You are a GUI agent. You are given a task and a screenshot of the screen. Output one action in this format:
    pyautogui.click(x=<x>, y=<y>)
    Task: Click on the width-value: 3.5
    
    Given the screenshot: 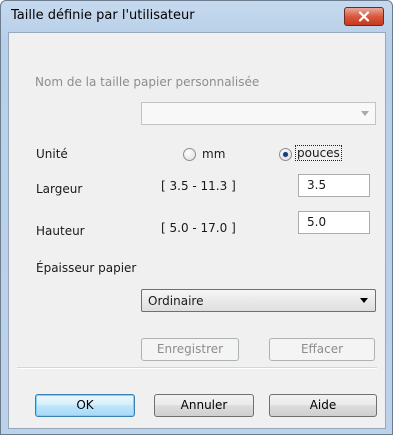 What is the action you would take?
    pyautogui.click(x=317, y=185)
    